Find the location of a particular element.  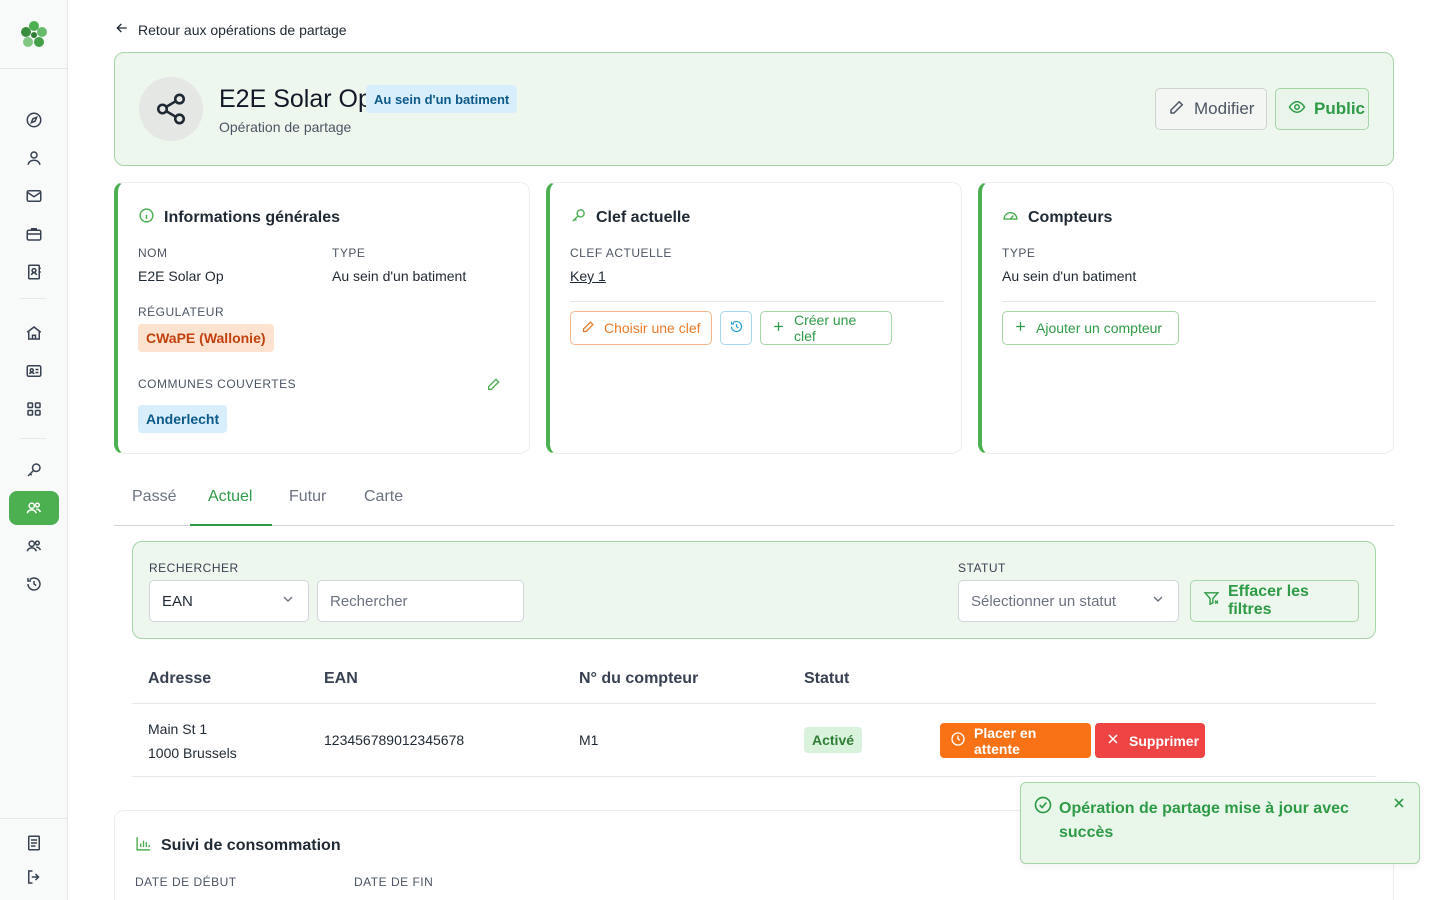

public-button: Public is located at coordinates (1322, 109).